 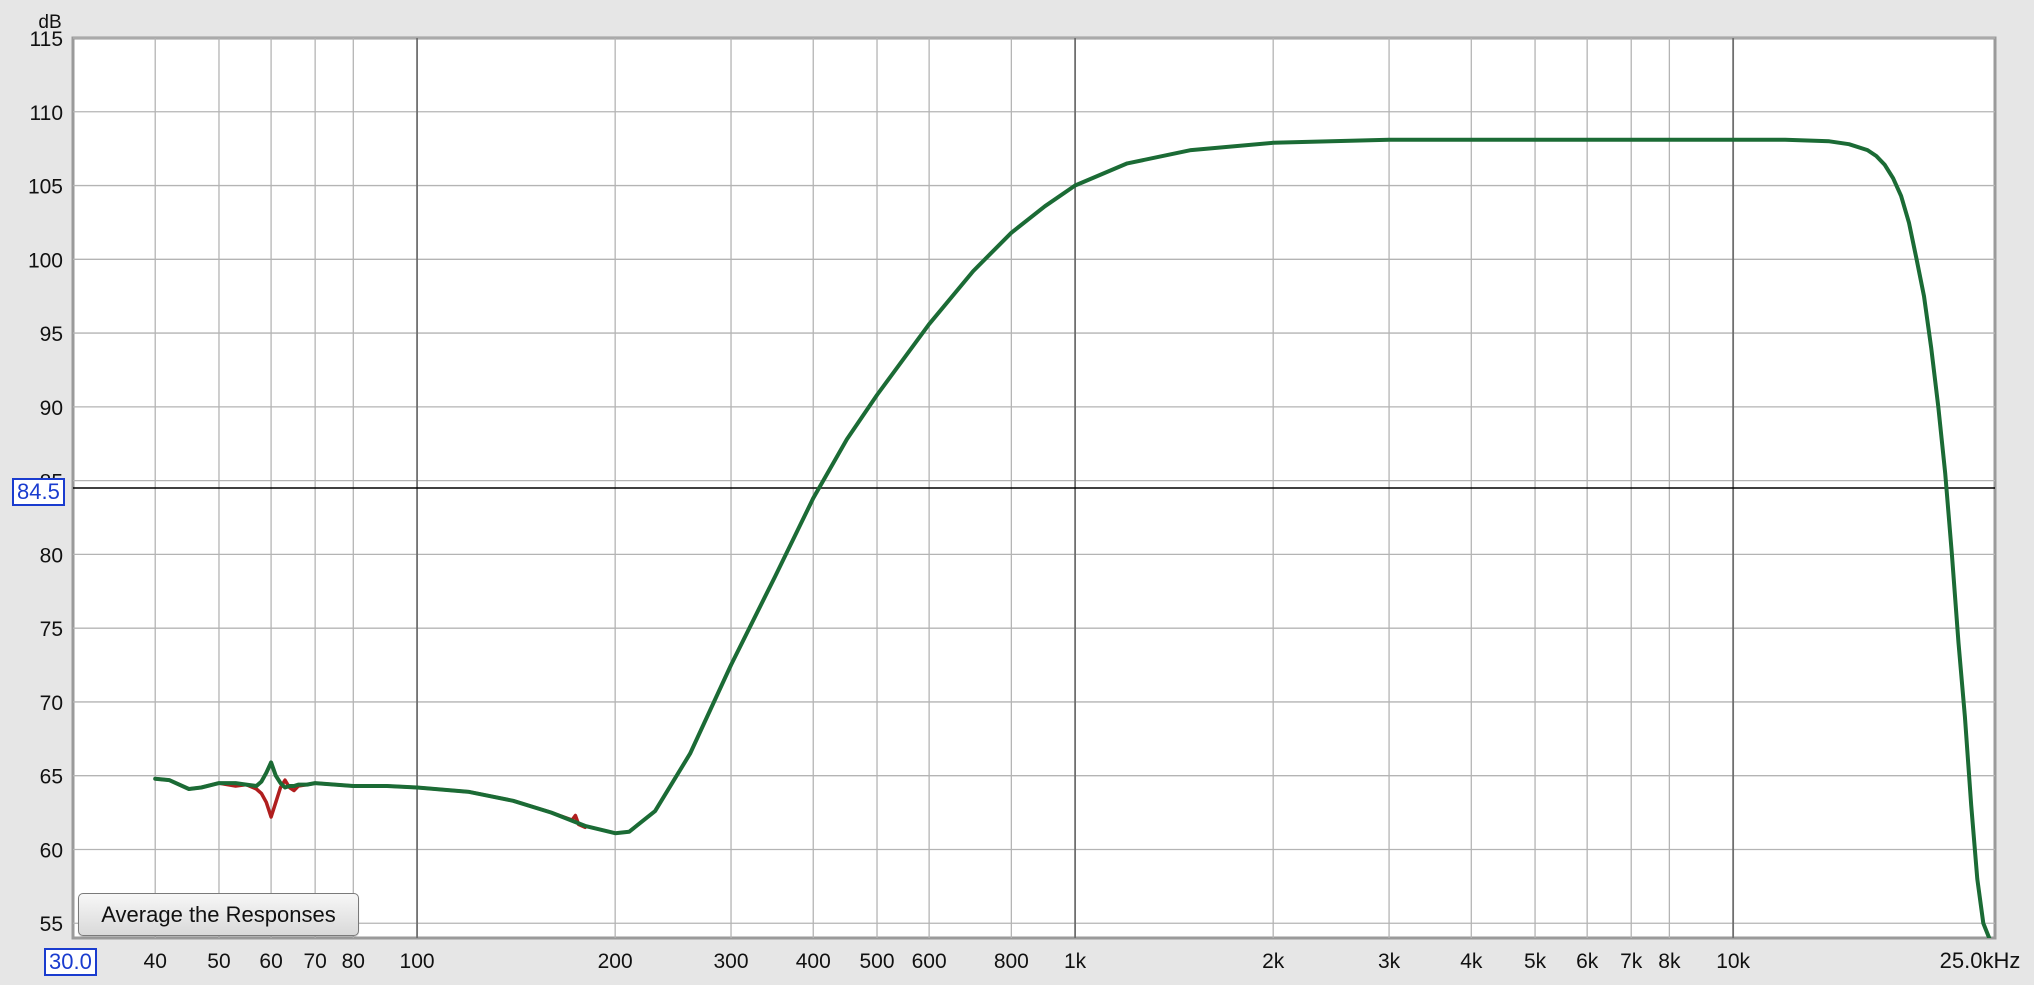 What do you see at coordinates (51, 629) in the screenshot?
I see `y-tick-label: 75` at bounding box center [51, 629].